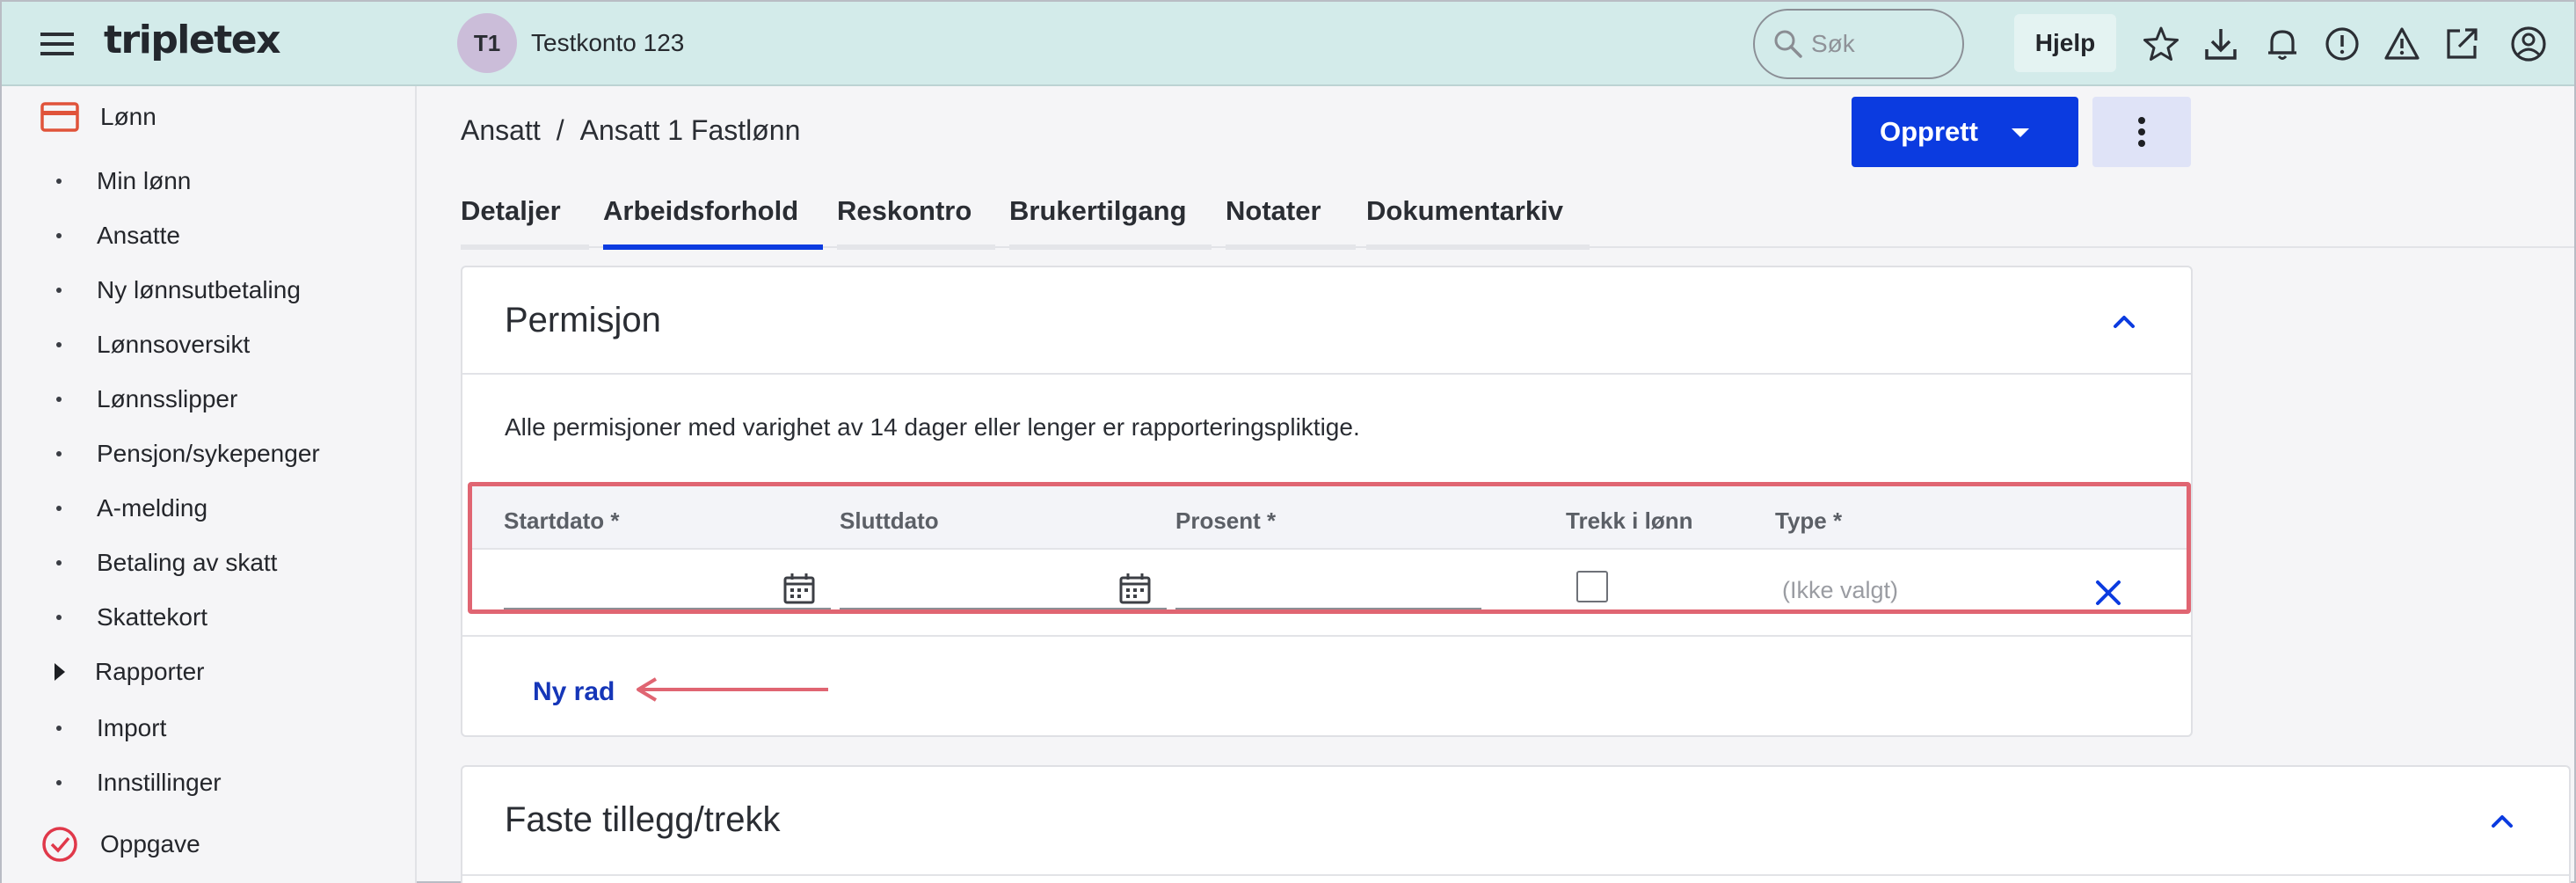 The image size is (2576, 883). What do you see at coordinates (111, 728) in the screenshot?
I see `sidebar-item-import: Import` at bounding box center [111, 728].